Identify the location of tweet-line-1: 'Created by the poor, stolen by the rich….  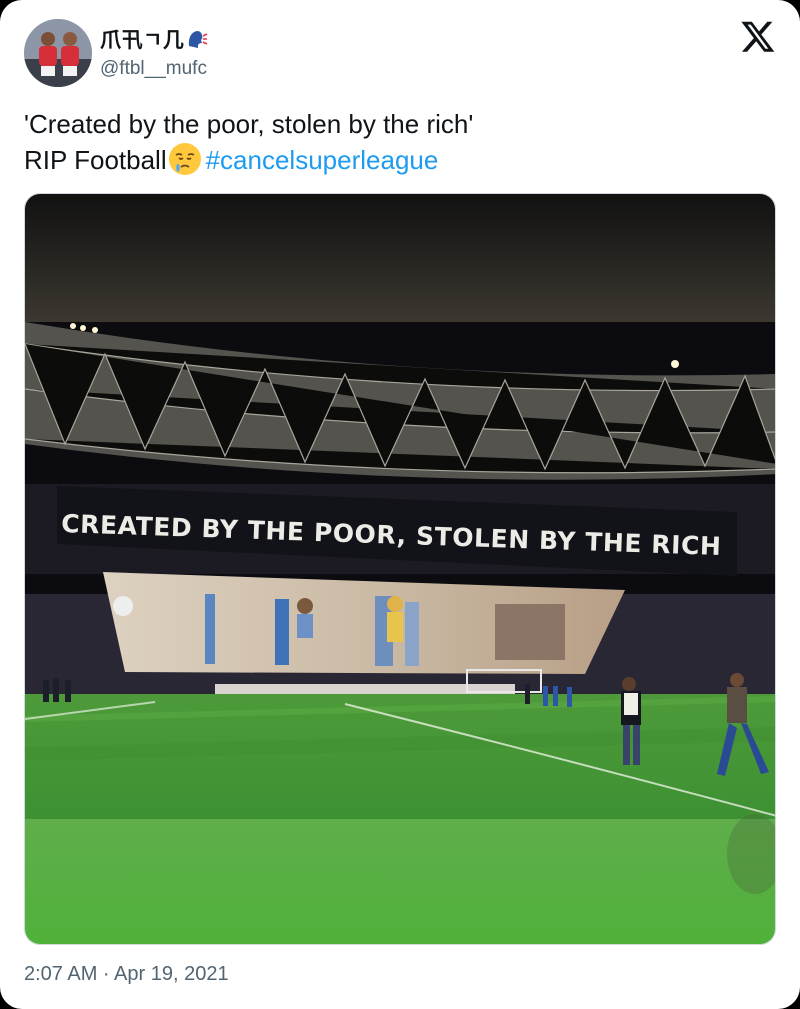
(249, 124).